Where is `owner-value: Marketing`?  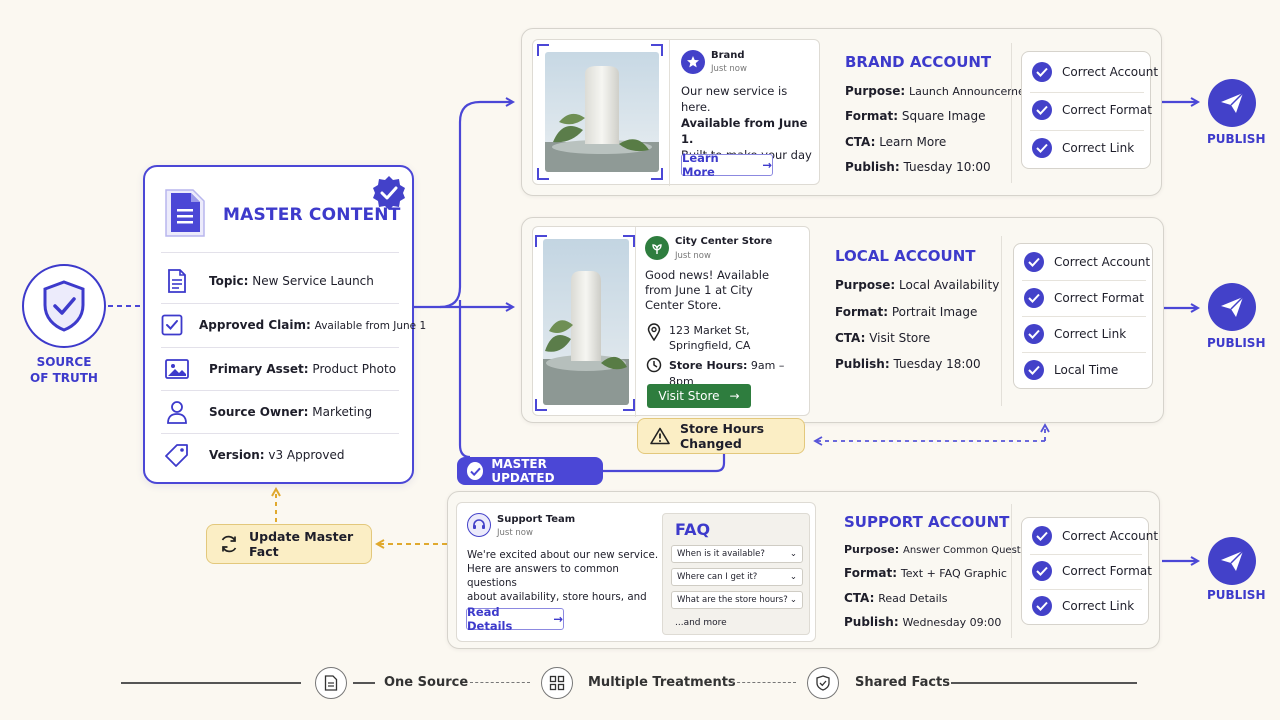
owner-value: Marketing is located at coordinates (342, 412).